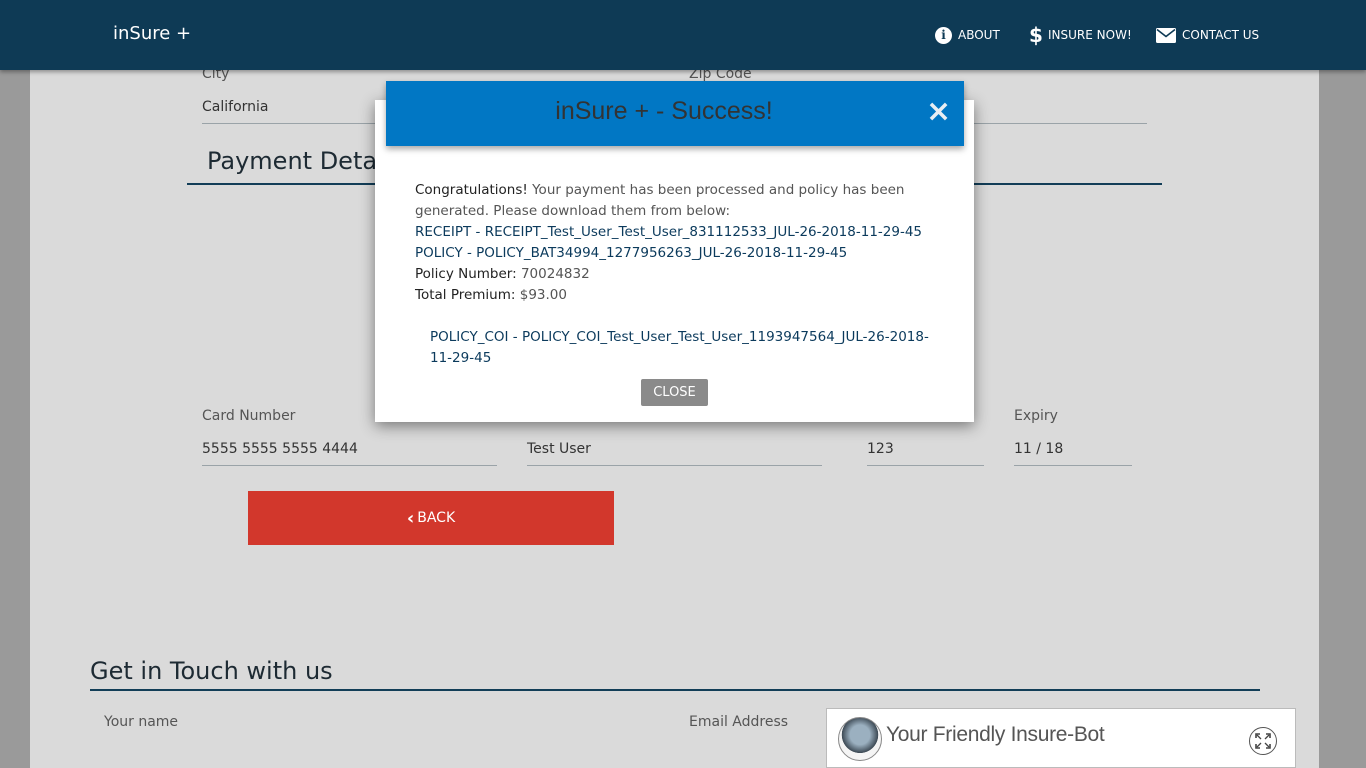 Image resolution: width=1366 pixels, height=768 pixels. What do you see at coordinates (282, 184) in the screenshot?
I see `payment-section-rule-left` at bounding box center [282, 184].